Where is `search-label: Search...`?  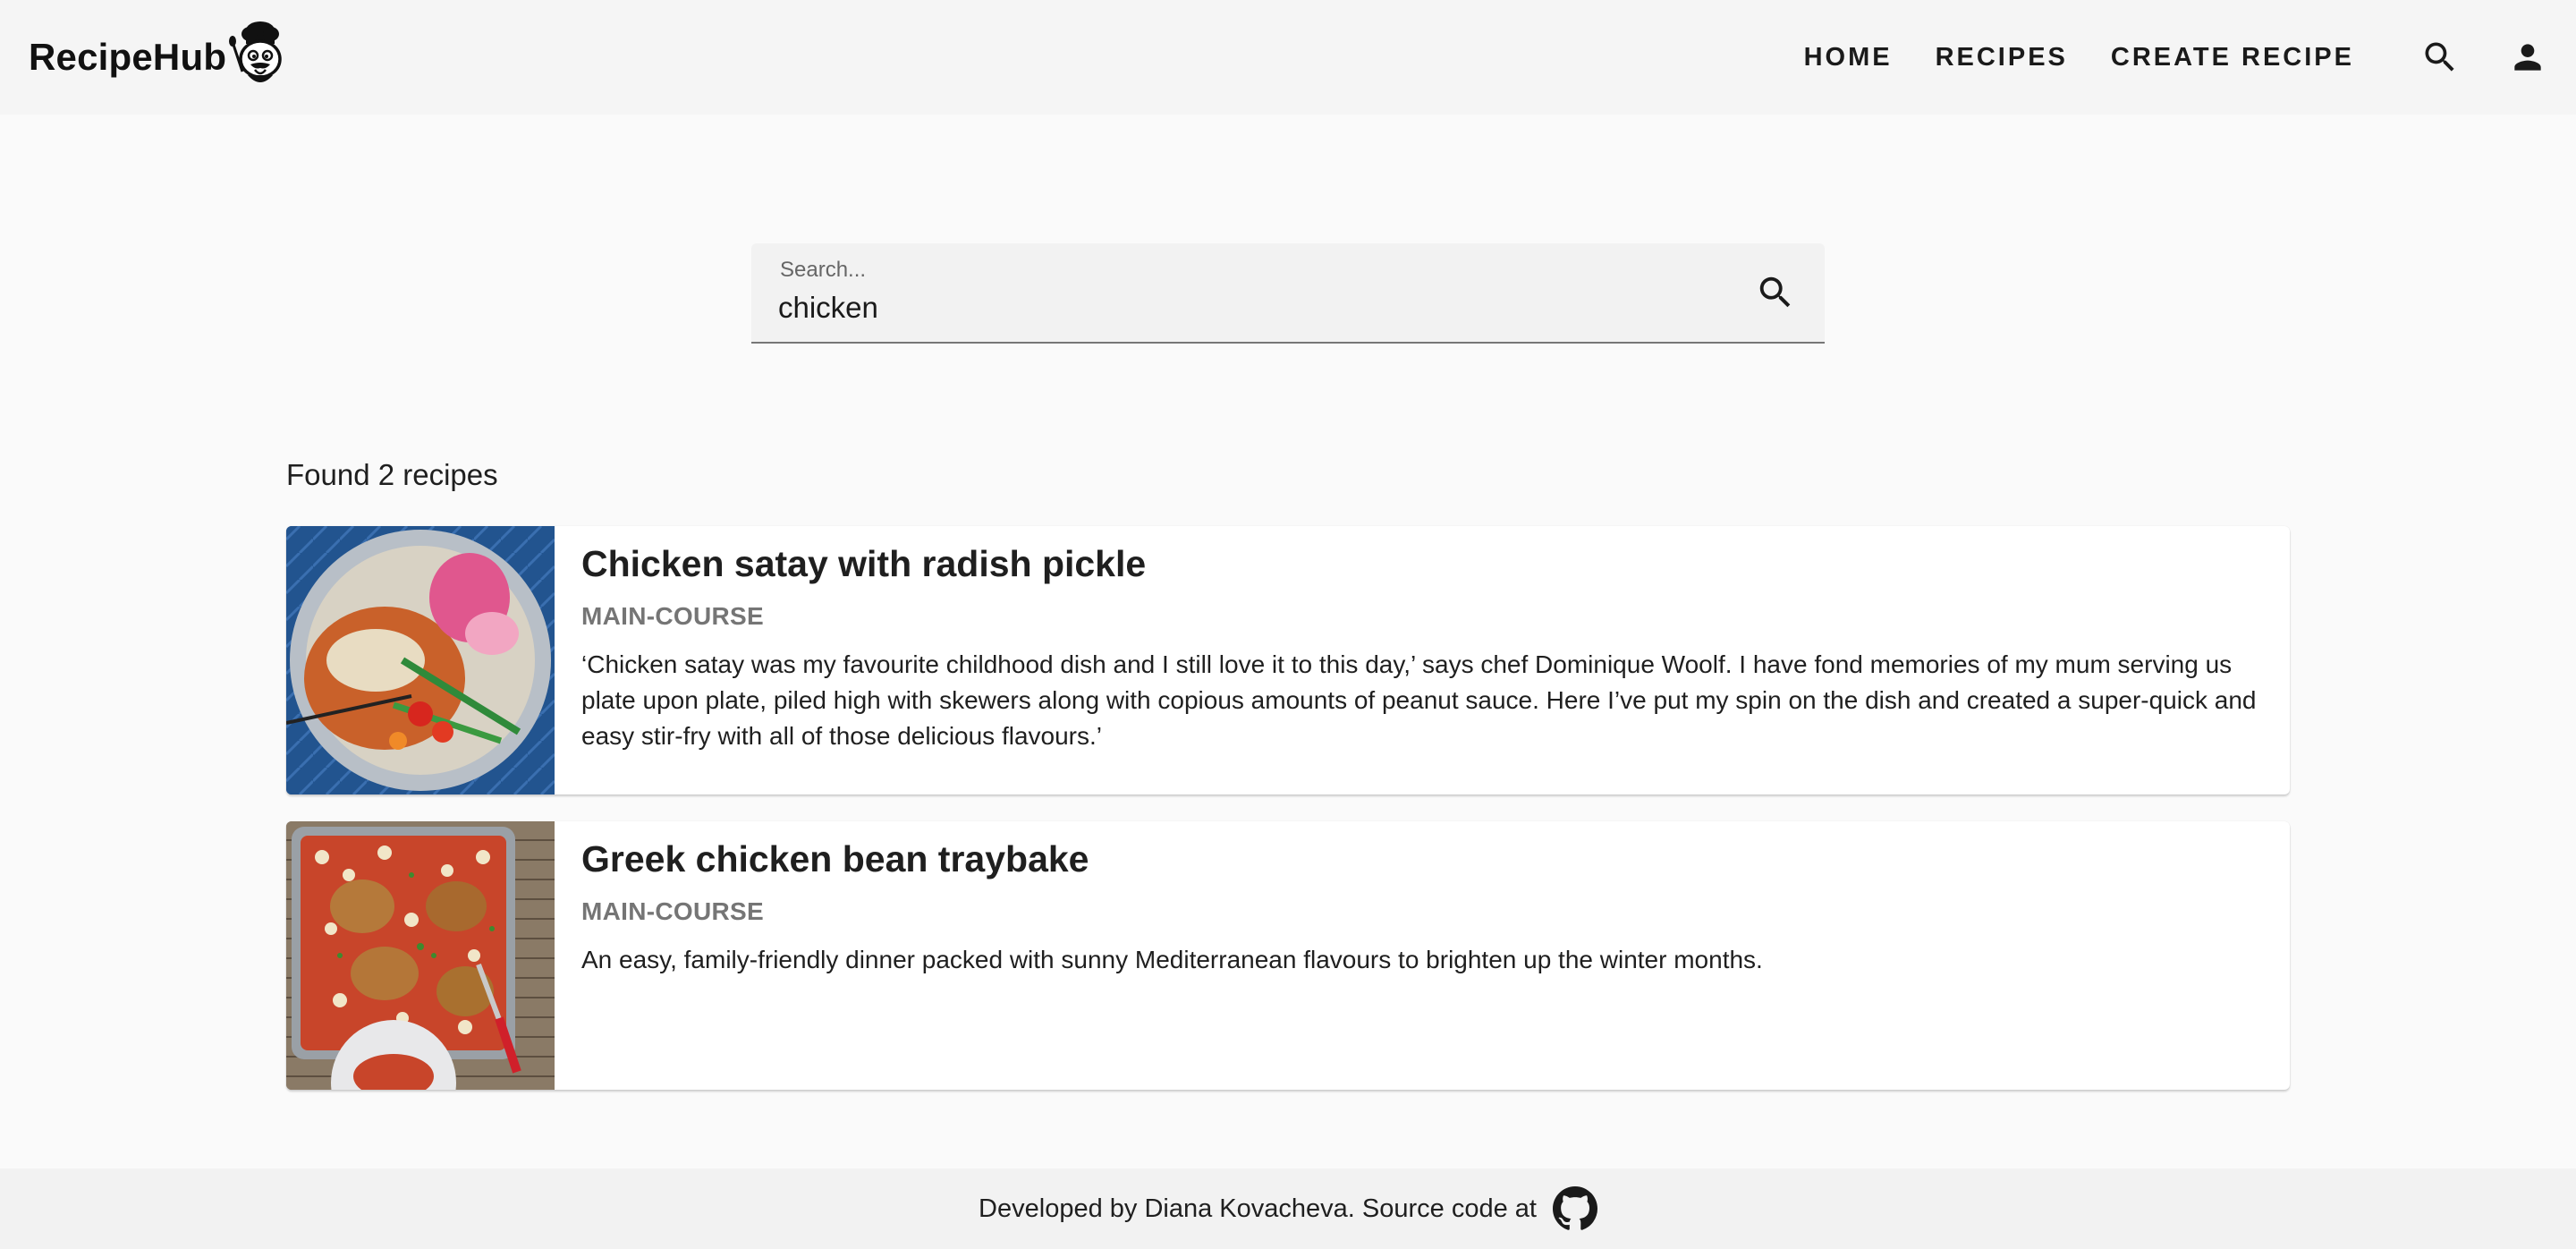
search-label: Search... is located at coordinates (823, 270).